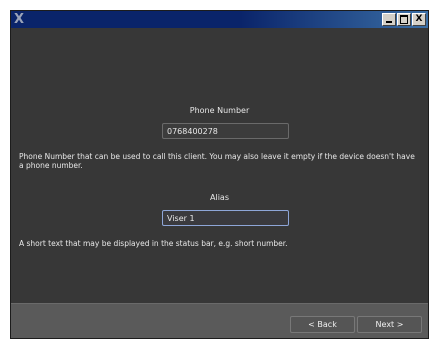  Describe the element at coordinates (219, 110) in the screenshot. I see `phone-number-label: Phone Number` at that location.